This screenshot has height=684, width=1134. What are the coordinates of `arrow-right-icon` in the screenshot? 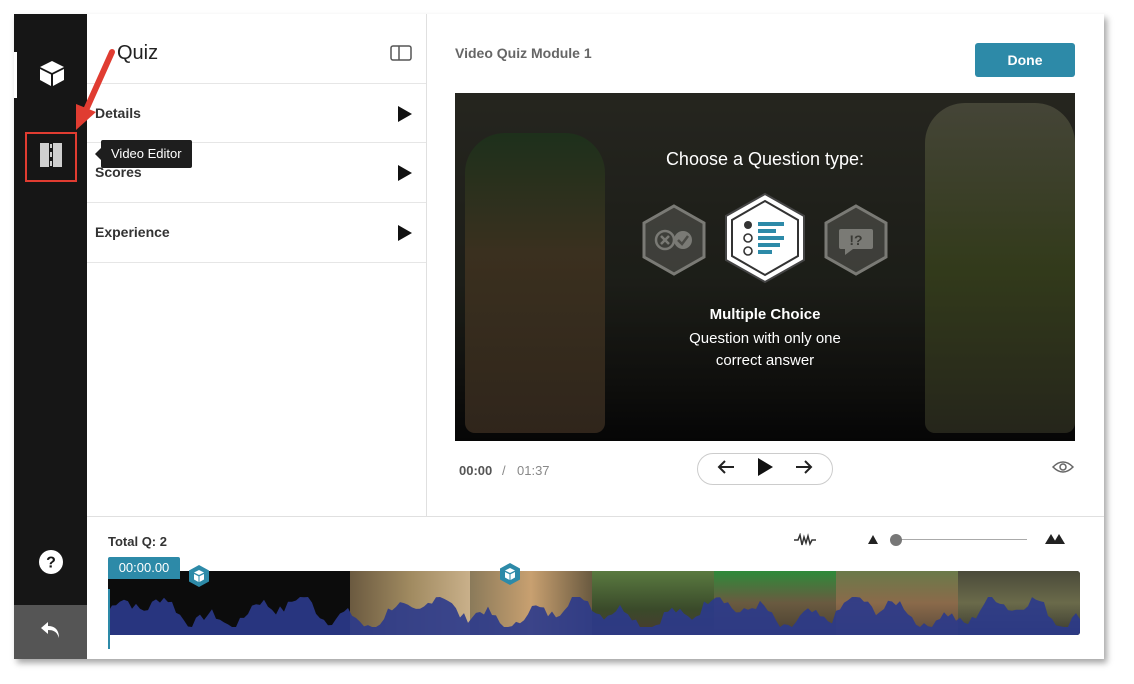 It's located at (804, 469).